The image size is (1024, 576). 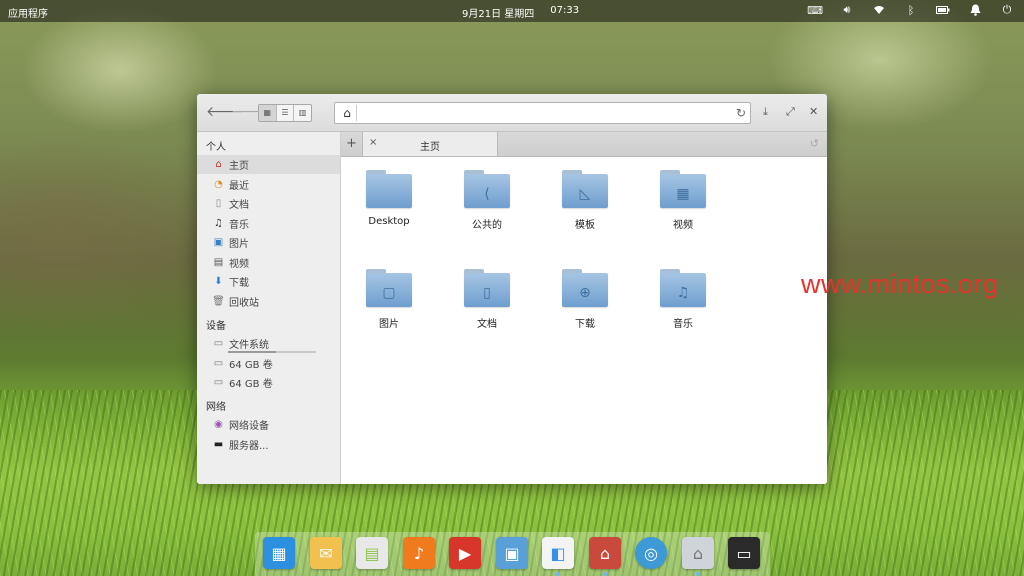 What do you see at coordinates (879, 10) in the screenshot?
I see `wifi-icon` at bounding box center [879, 10].